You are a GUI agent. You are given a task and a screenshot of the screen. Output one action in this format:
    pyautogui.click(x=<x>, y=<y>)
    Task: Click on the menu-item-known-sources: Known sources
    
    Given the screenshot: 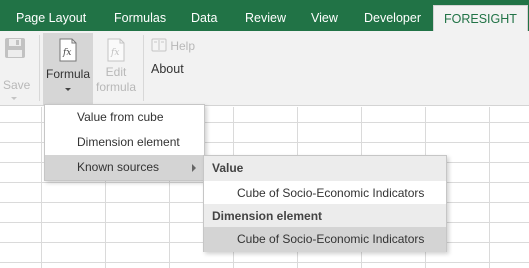 What is the action you would take?
    pyautogui.click(x=124, y=167)
    